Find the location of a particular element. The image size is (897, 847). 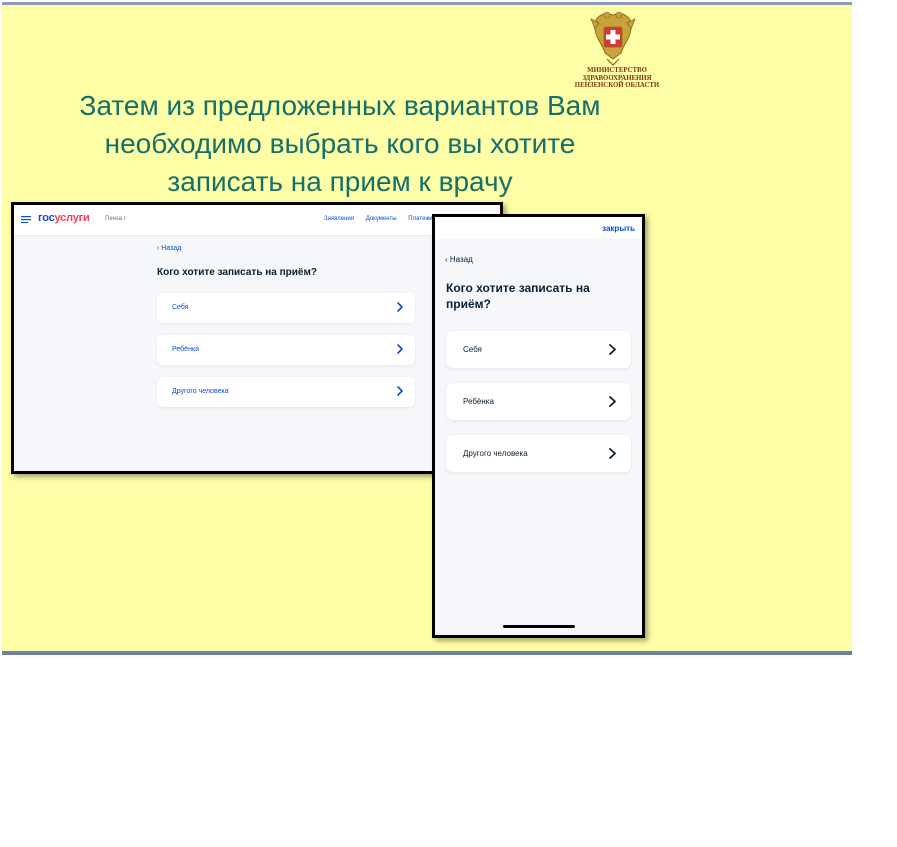

logo-part-gos: гос is located at coordinates (46, 218).